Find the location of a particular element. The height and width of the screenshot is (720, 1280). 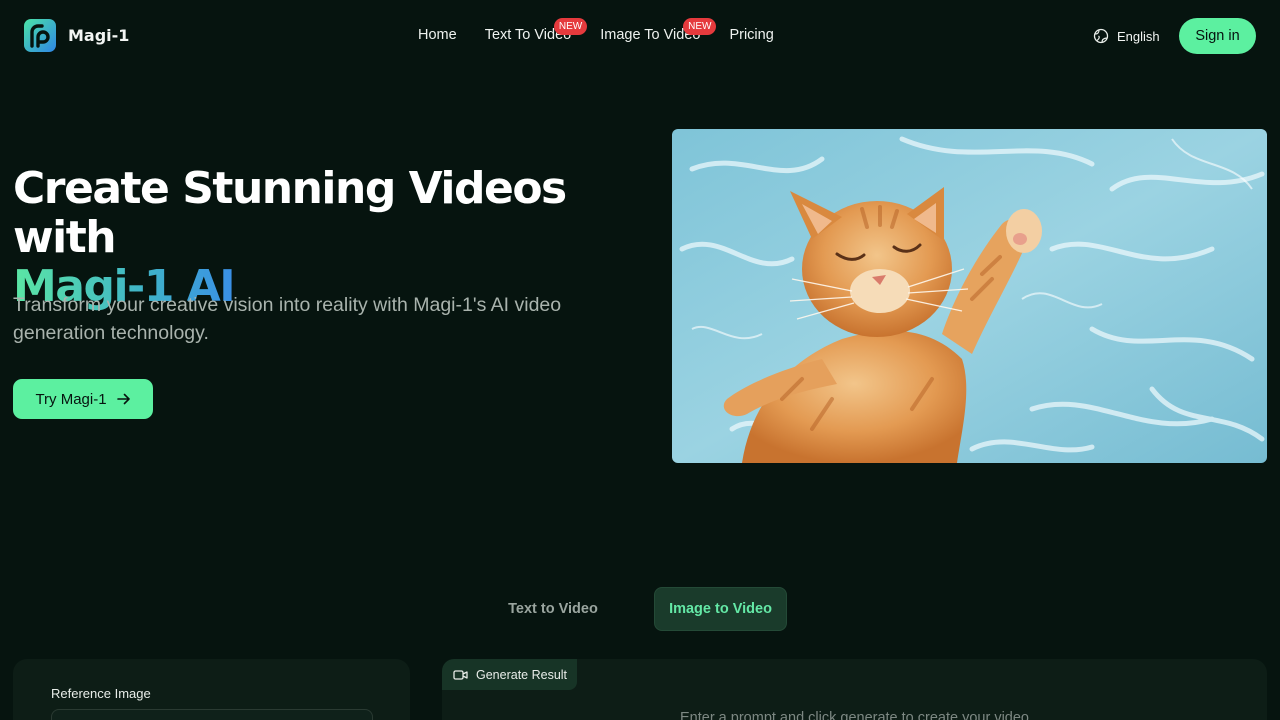

reference-image-dropzone is located at coordinates (212, 714).